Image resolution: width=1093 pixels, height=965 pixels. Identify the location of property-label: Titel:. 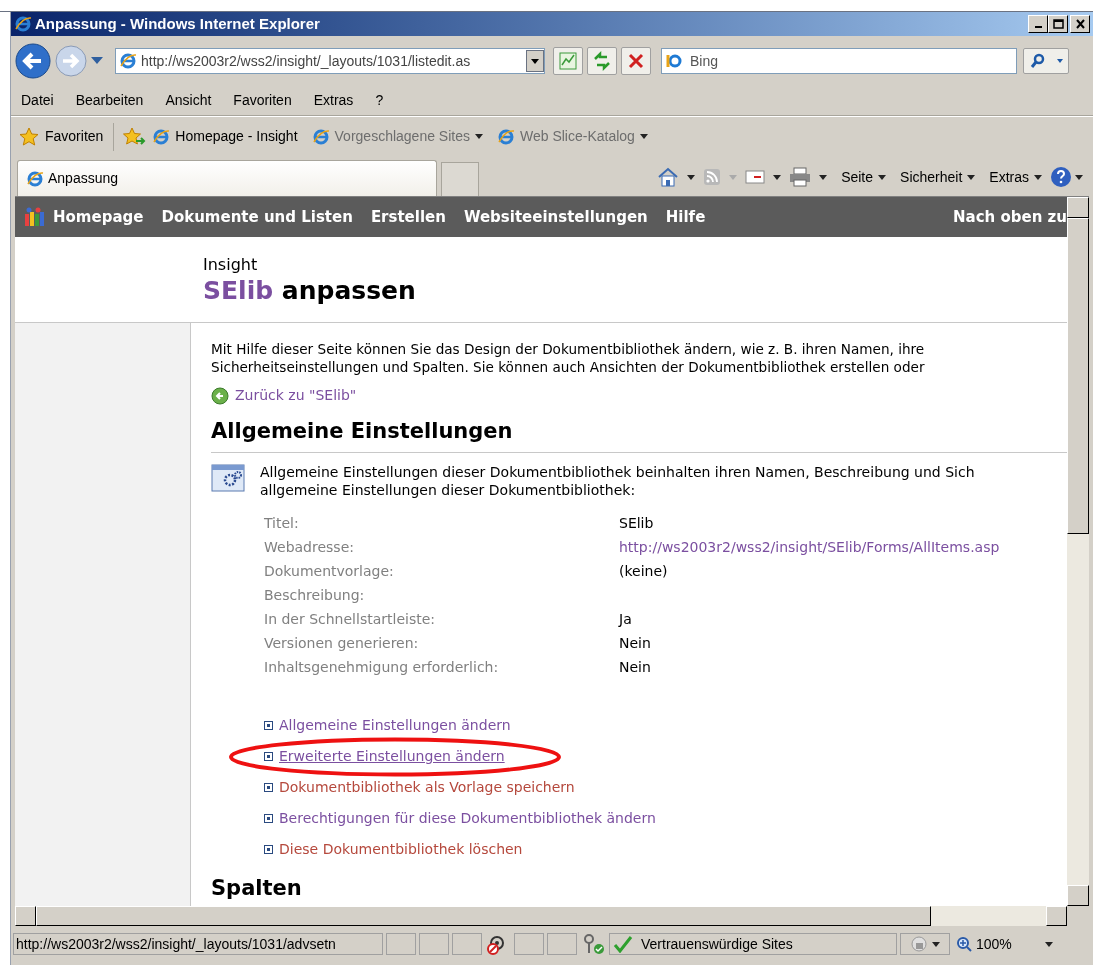
(282, 523).